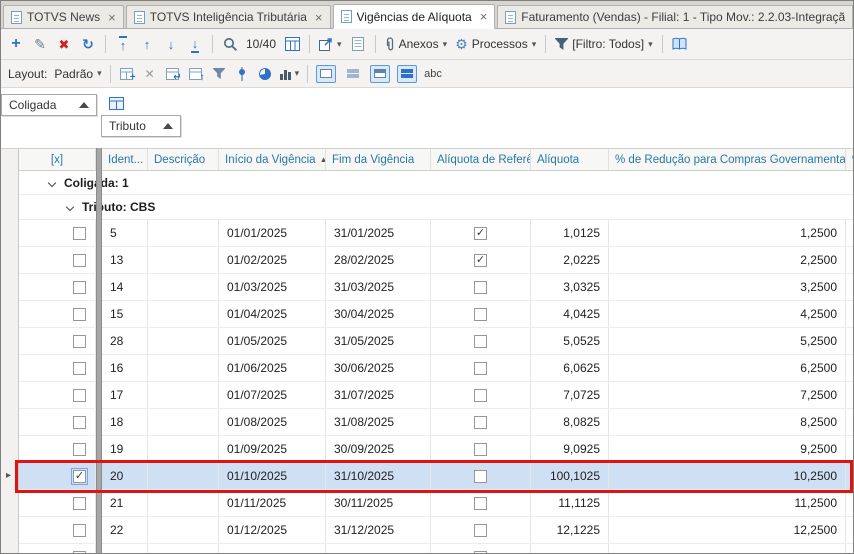  What do you see at coordinates (358, 44) in the screenshot?
I see `report-button` at bounding box center [358, 44].